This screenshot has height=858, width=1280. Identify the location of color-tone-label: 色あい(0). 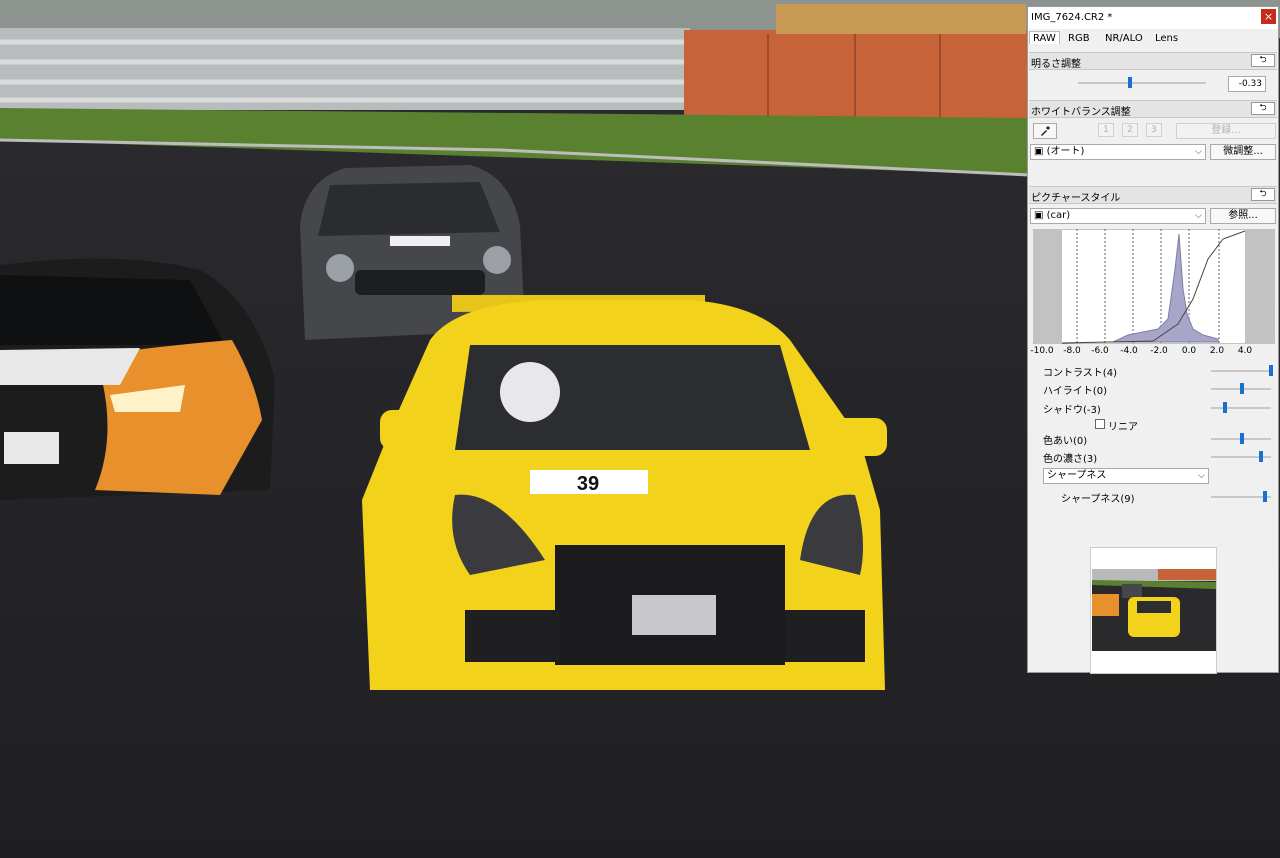
(1065, 441).